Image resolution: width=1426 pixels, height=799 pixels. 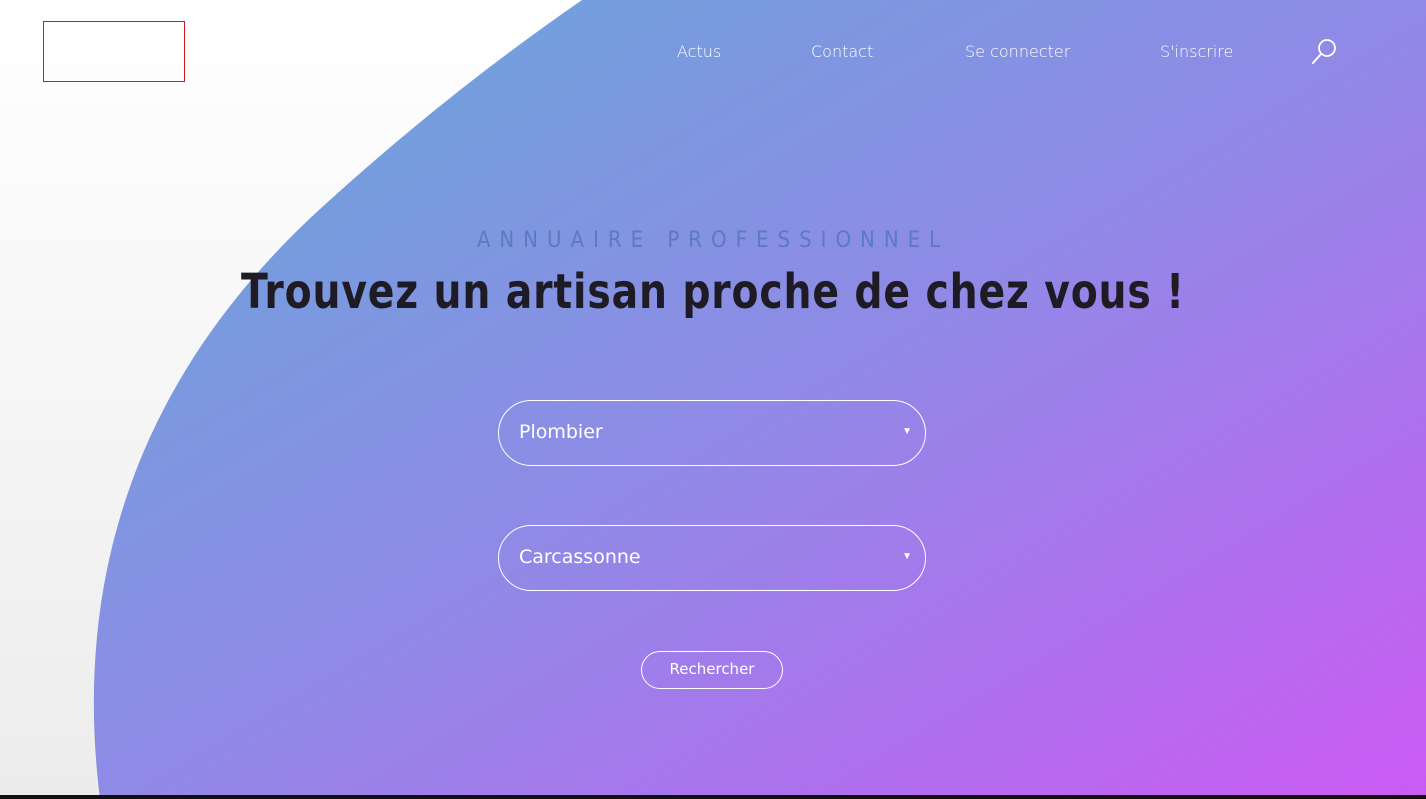 What do you see at coordinates (712, 670) in the screenshot?
I see `rechercher-button: Rechercher` at bounding box center [712, 670].